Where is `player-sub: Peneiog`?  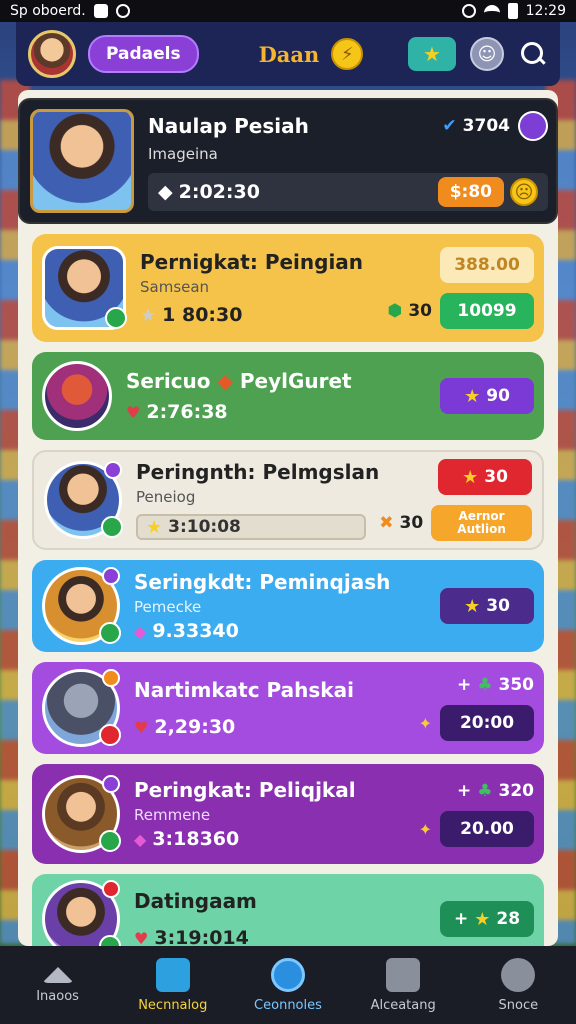
player-sub: Peneiog is located at coordinates (166, 497).